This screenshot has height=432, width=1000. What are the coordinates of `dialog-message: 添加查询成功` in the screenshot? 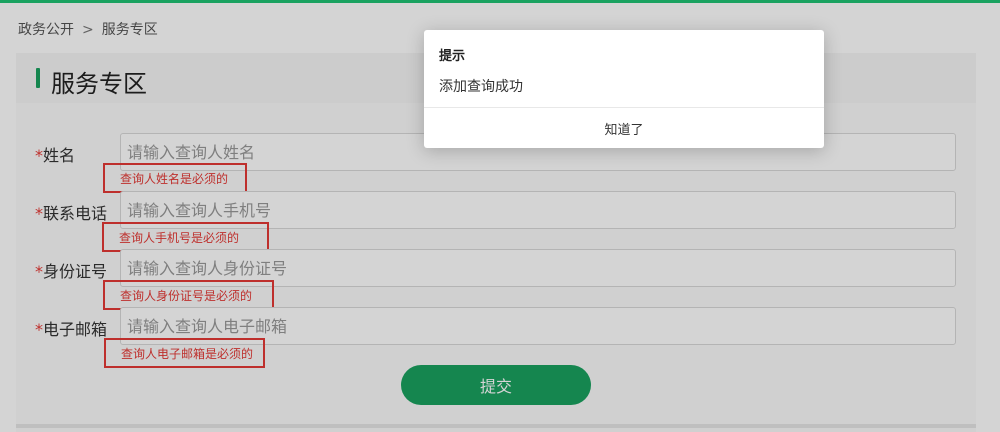 It's located at (481, 87).